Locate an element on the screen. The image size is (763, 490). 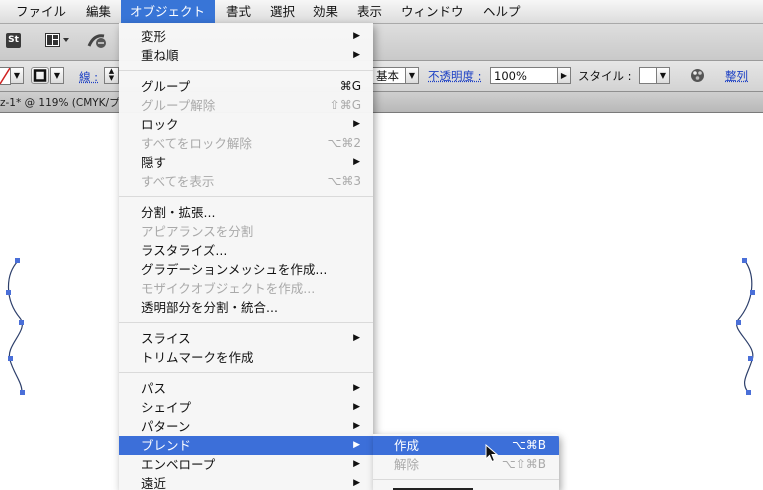
menu-item-expand-appearance: アピアランスを分割 is located at coordinates (246, 231).